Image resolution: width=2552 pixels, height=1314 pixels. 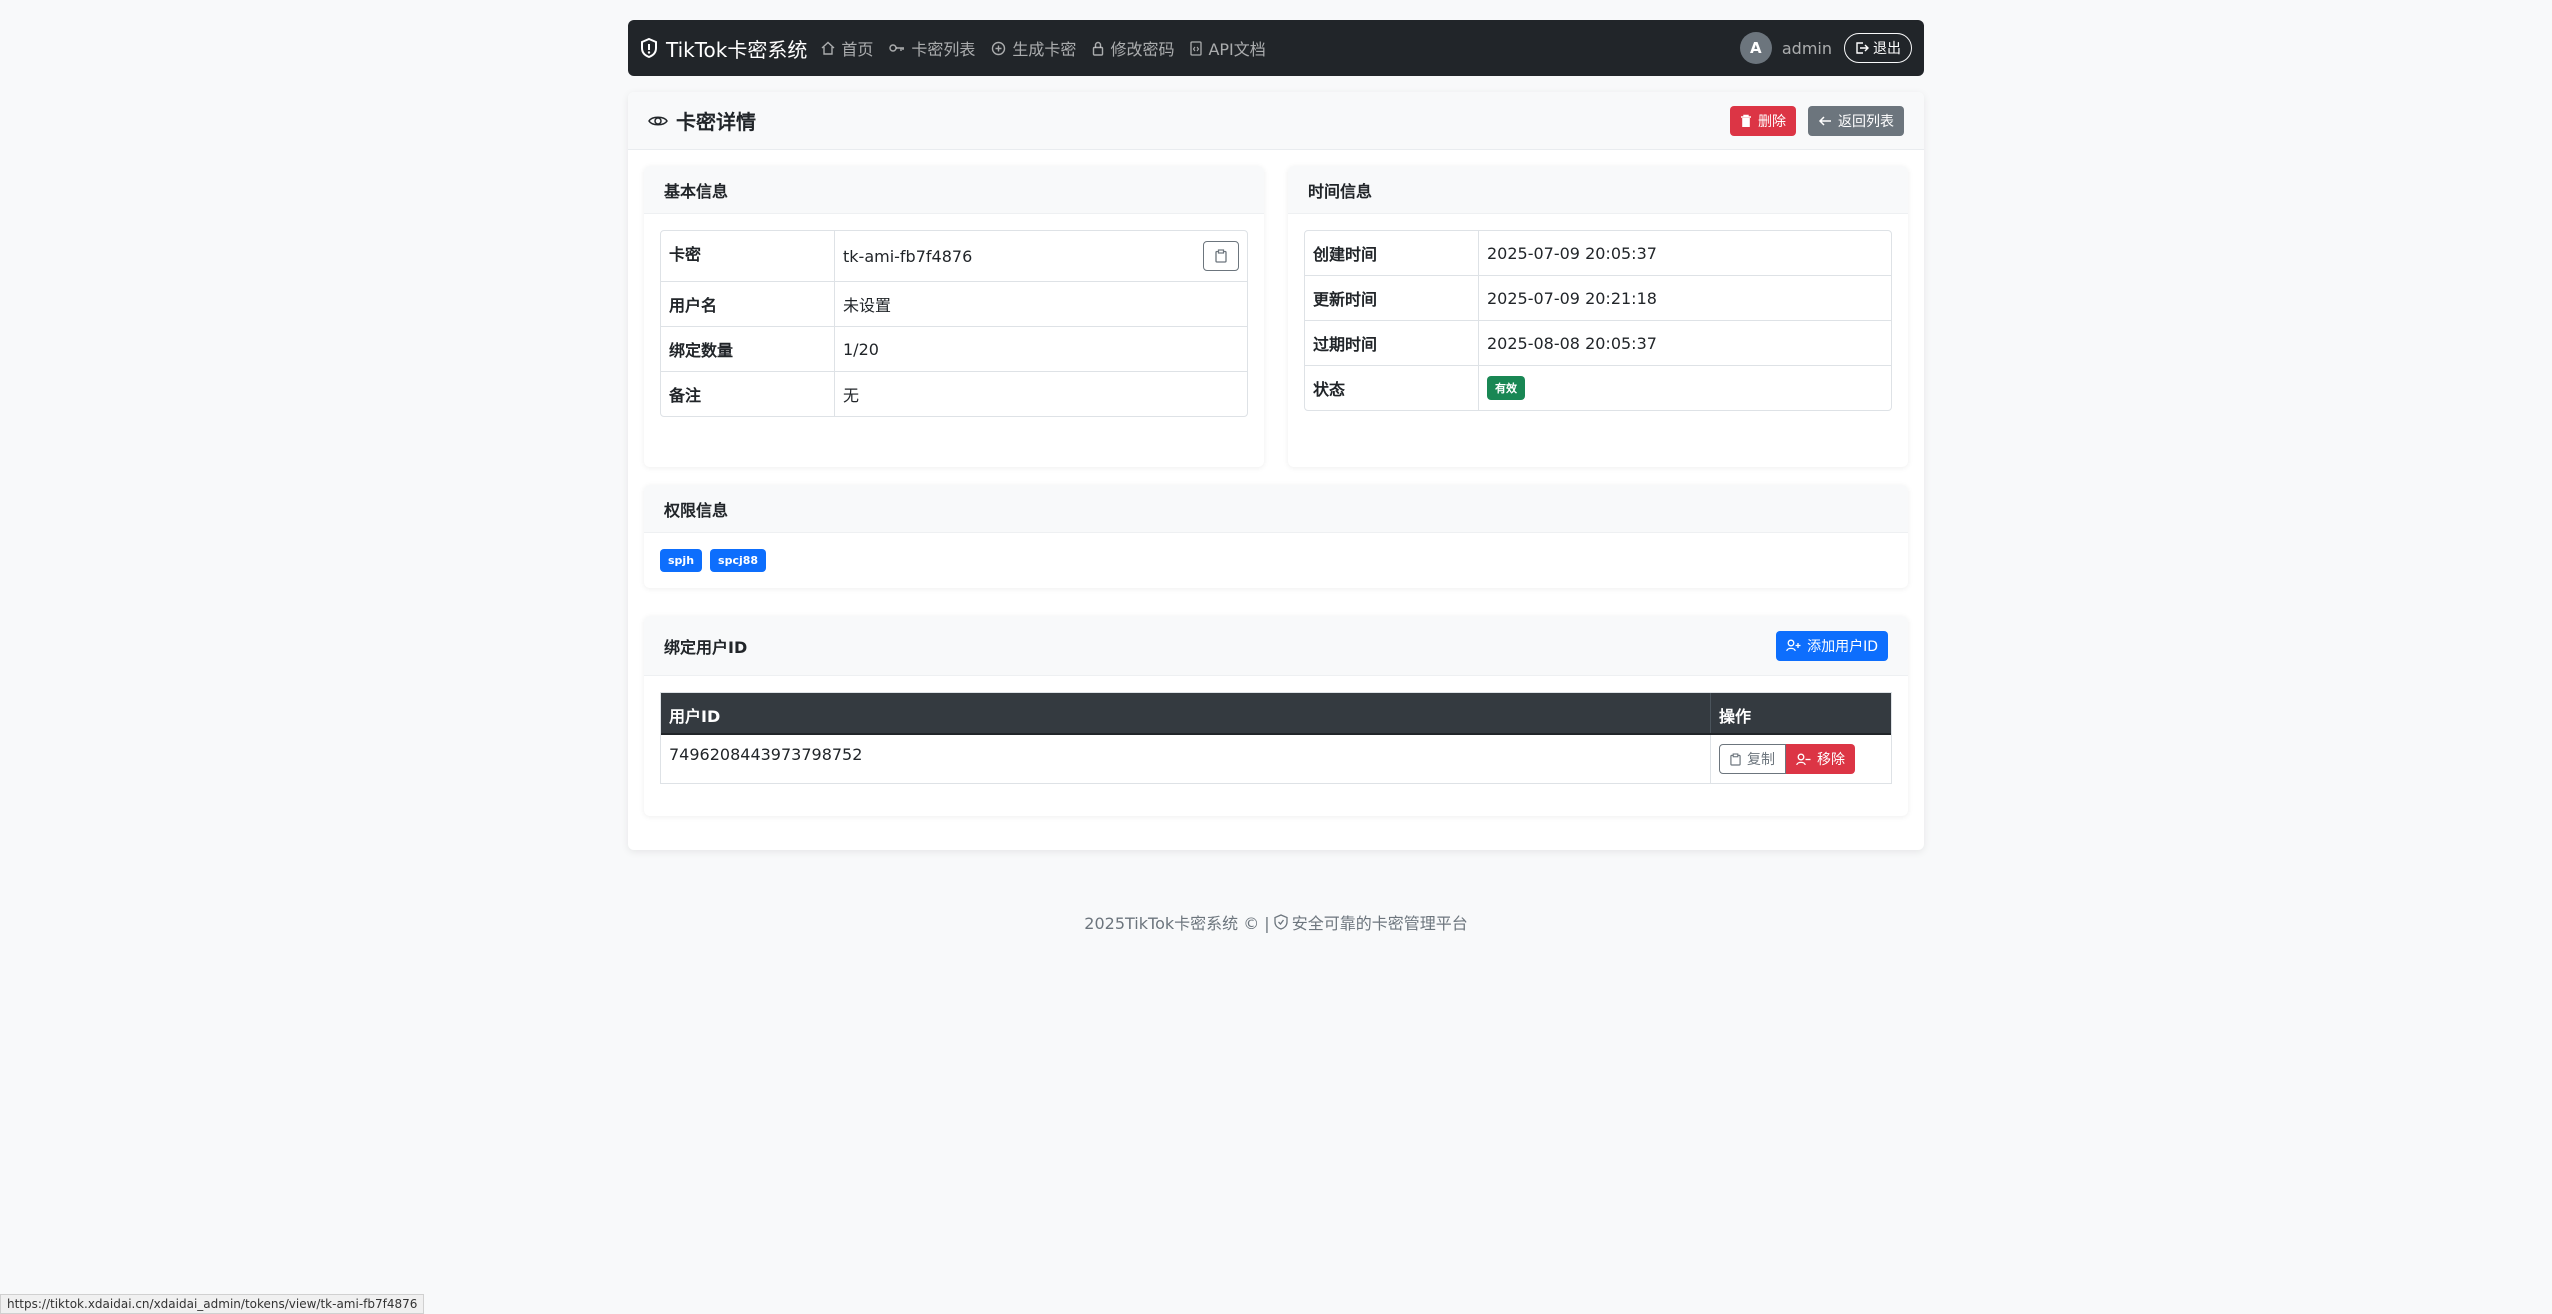 I want to click on logout-icon, so click(x=1862, y=48).